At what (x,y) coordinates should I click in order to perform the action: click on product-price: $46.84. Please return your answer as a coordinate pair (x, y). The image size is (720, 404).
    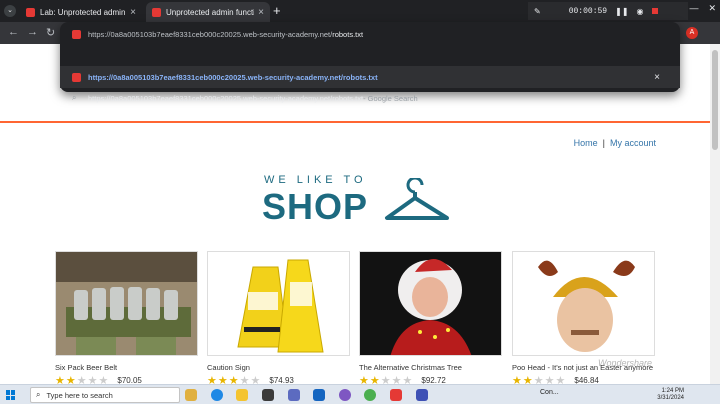
    Looking at the image, I should click on (586, 380).